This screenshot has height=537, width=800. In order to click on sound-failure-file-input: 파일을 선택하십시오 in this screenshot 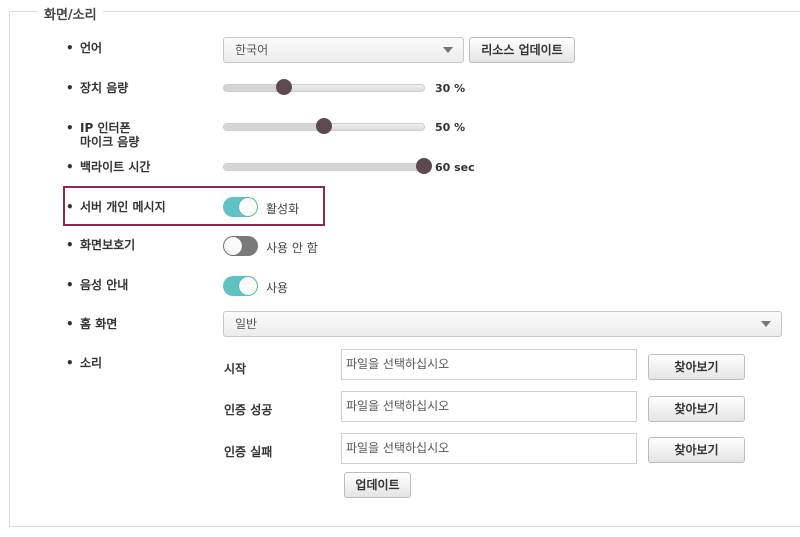, I will do `click(489, 448)`.